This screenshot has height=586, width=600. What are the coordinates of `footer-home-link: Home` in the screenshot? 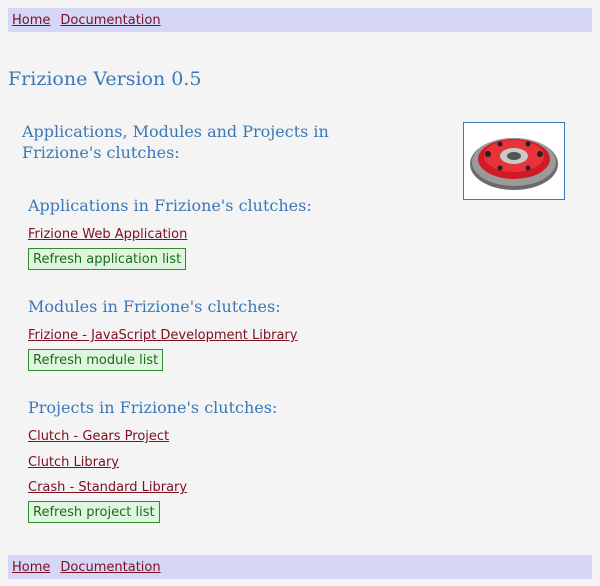 It's located at (31, 567).